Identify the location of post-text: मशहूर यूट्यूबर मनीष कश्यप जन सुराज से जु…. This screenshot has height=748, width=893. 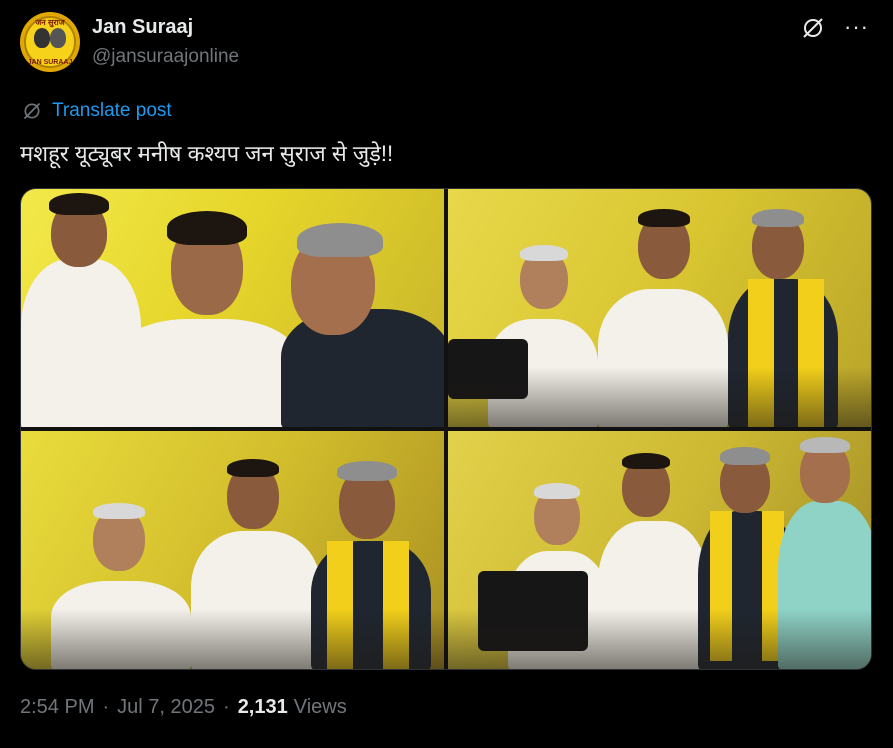
(207, 153).